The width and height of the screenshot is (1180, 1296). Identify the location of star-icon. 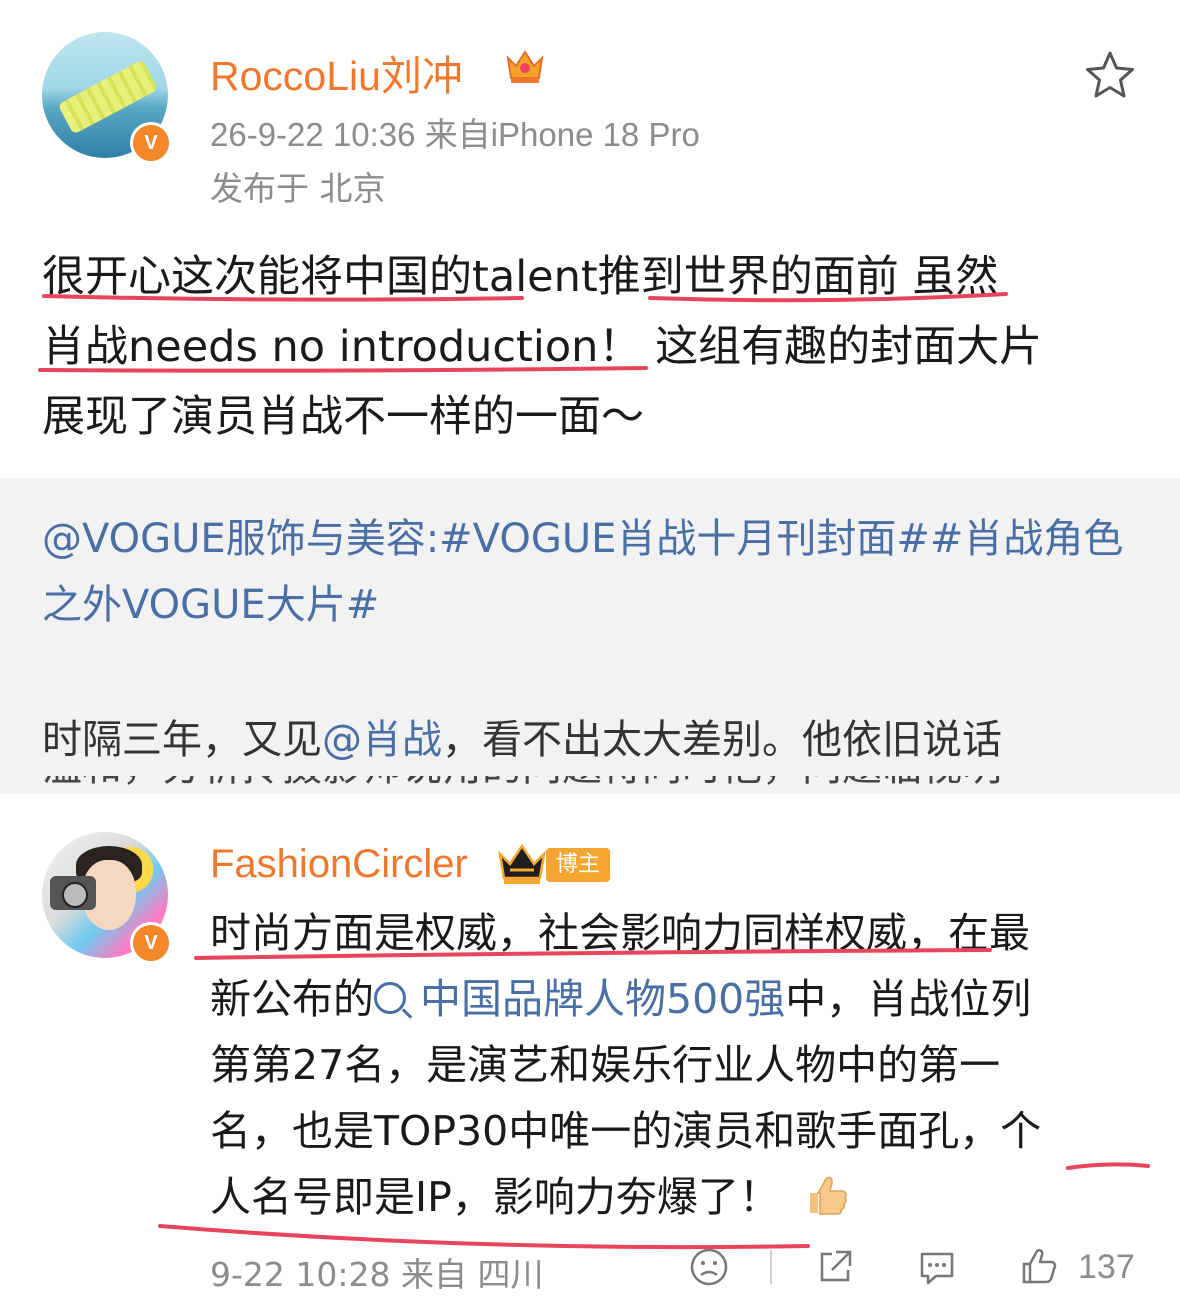
(1110, 76).